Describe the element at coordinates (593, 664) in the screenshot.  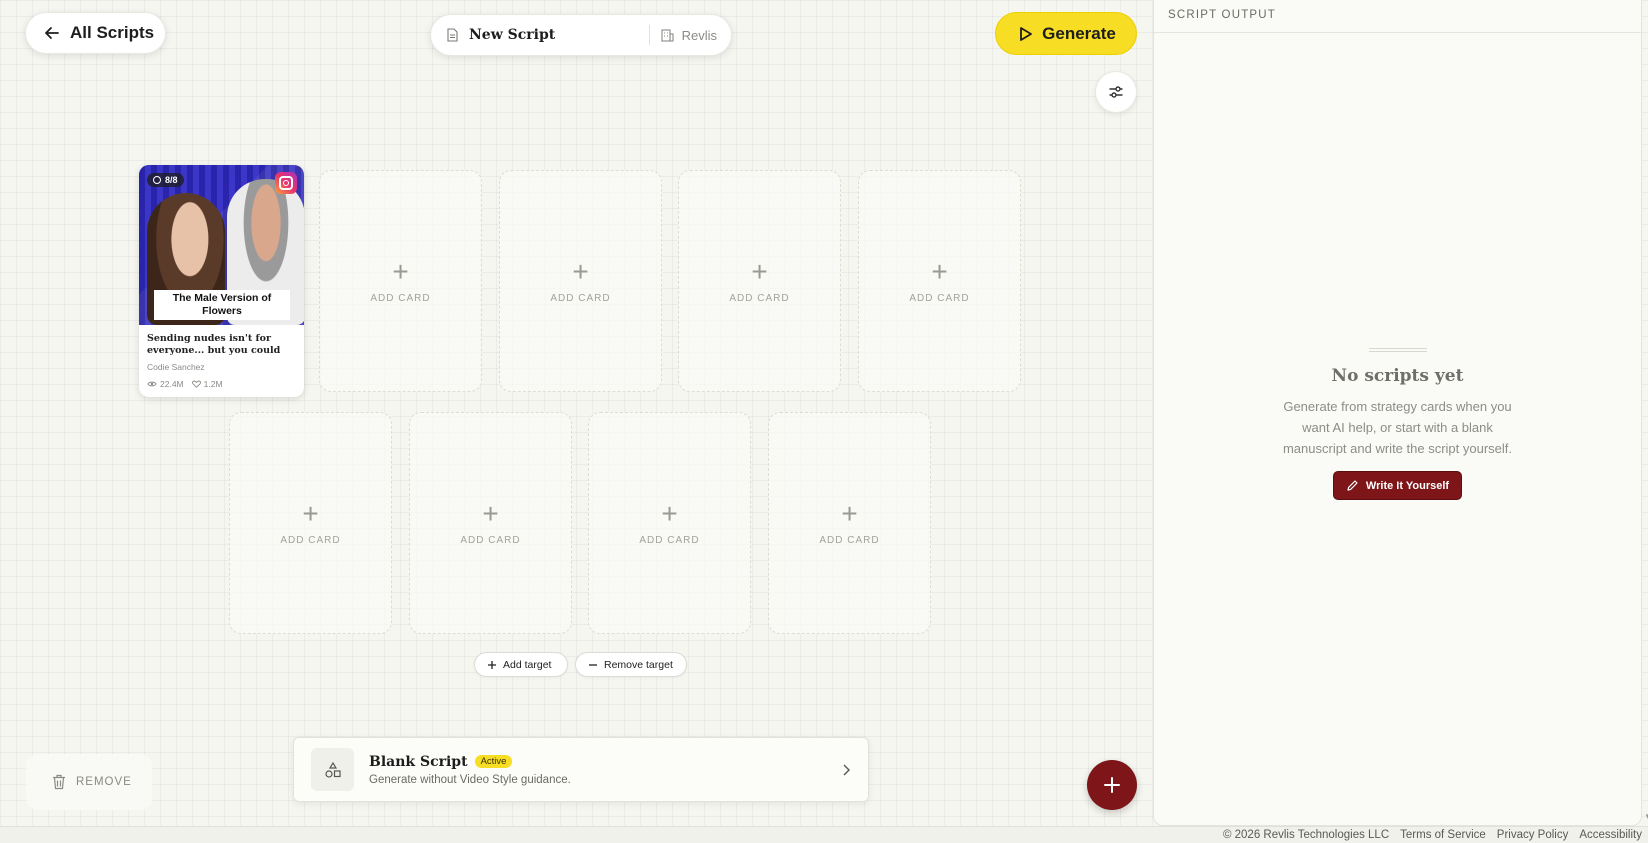
I see `minus-icon` at that location.